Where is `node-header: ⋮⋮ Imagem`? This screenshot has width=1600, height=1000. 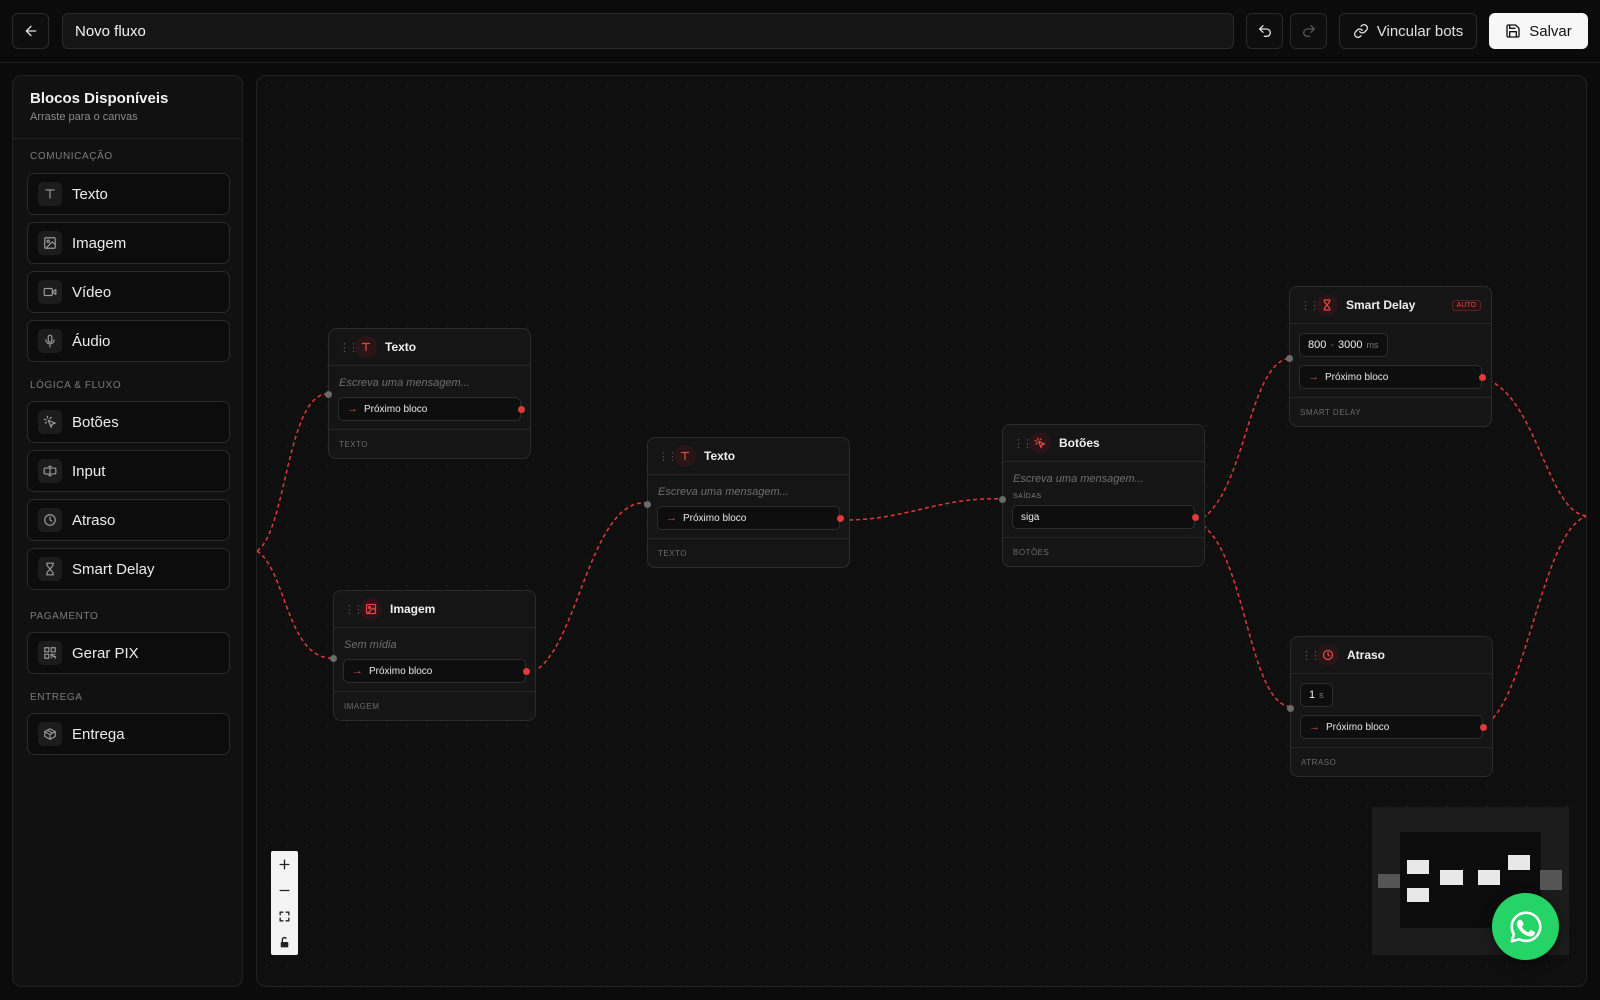 node-header: ⋮⋮ Imagem is located at coordinates (434, 609).